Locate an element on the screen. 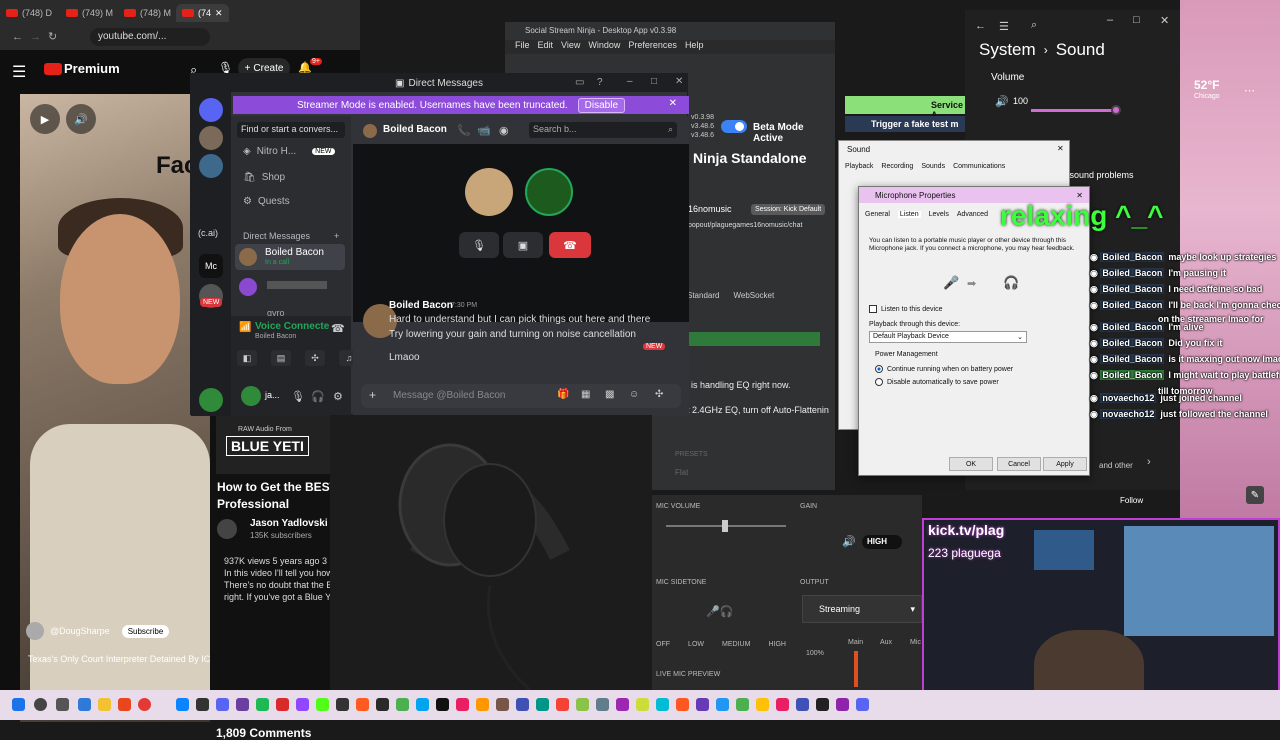 The image size is (1280, 740). edit-pencil-icon: ✎ is located at coordinates (1255, 495).